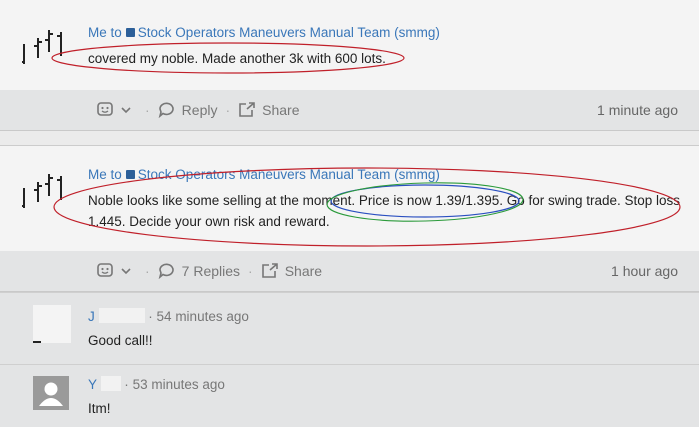  What do you see at coordinates (211, 271) in the screenshot?
I see `replies-label: 7 Replies` at bounding box center [211, 271].